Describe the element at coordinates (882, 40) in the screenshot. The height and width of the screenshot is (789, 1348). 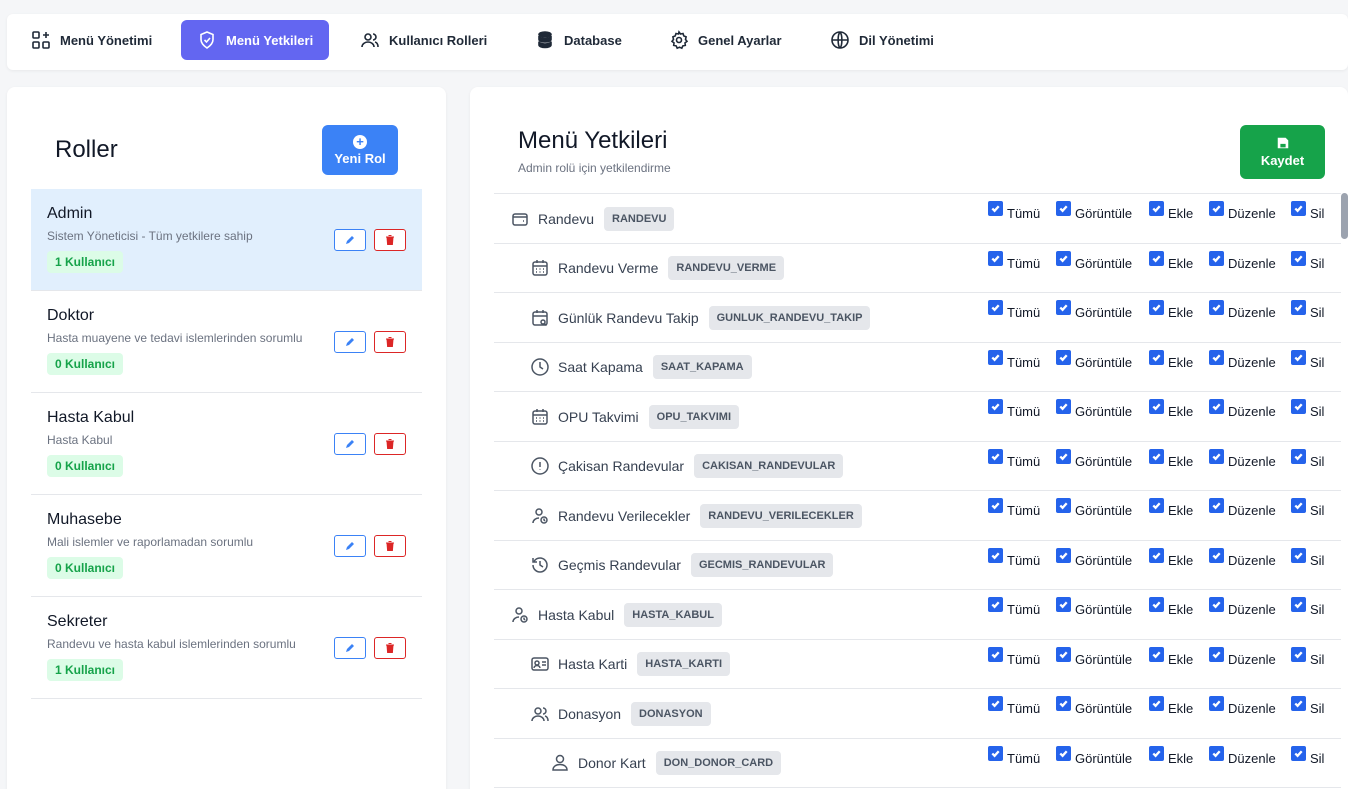
I see `tab-dil-yonetimi: Dil Yönetimi` at that location.